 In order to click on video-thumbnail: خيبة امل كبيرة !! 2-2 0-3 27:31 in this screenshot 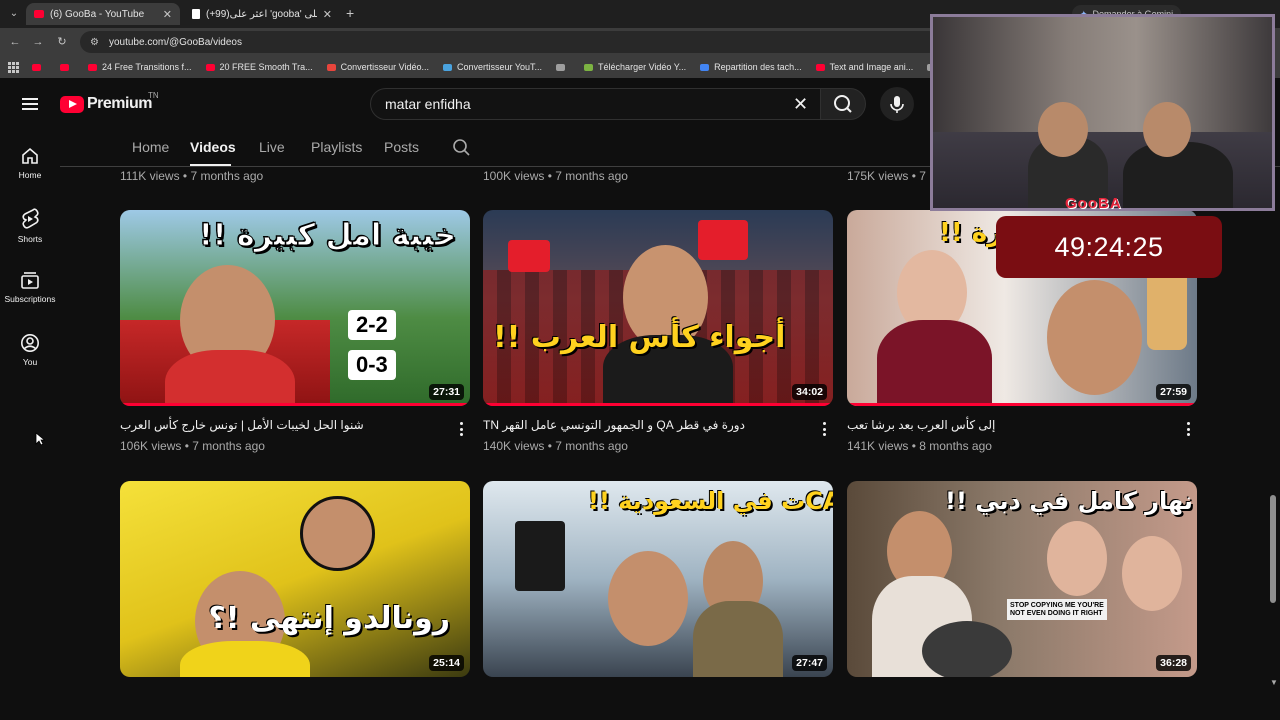, I will do `click(295, 308)`.